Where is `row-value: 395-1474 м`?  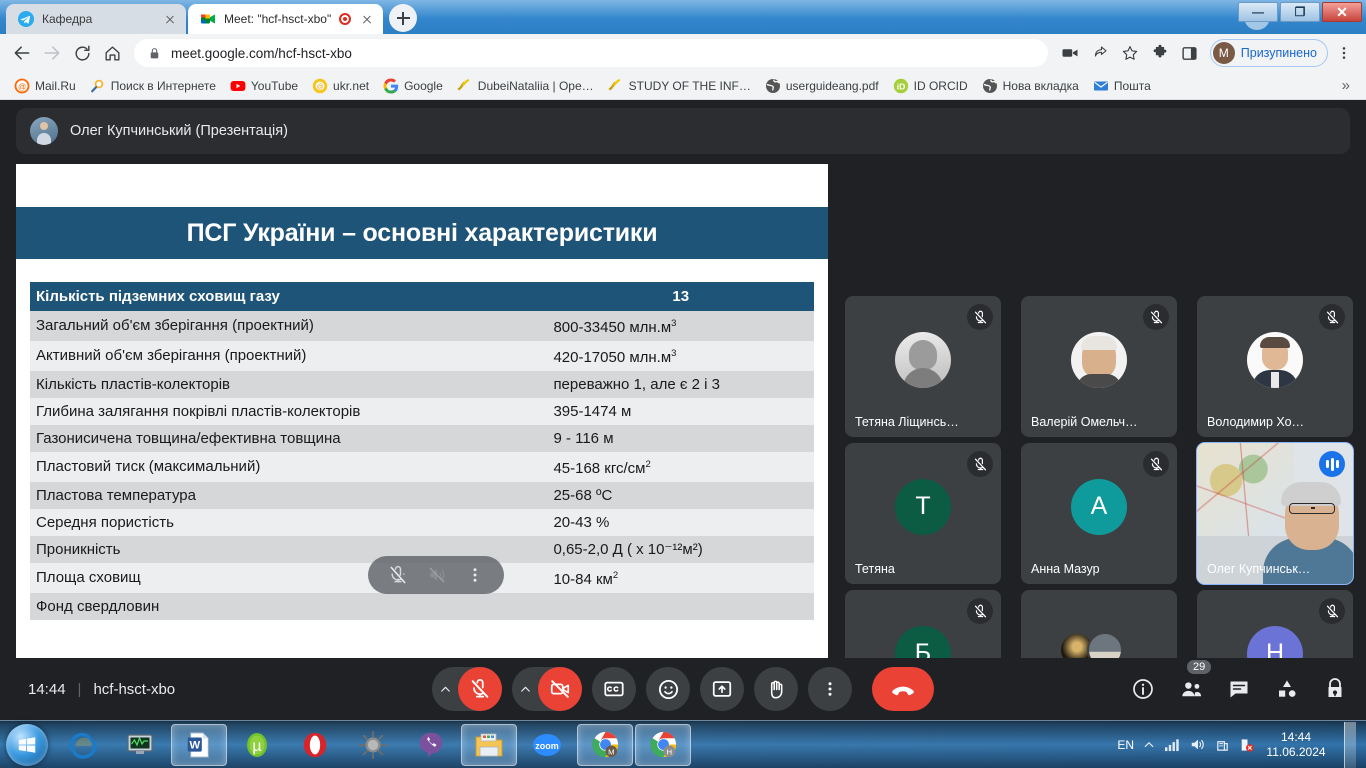
row-value: 395-1474 м is located at coordinates (680, 411).